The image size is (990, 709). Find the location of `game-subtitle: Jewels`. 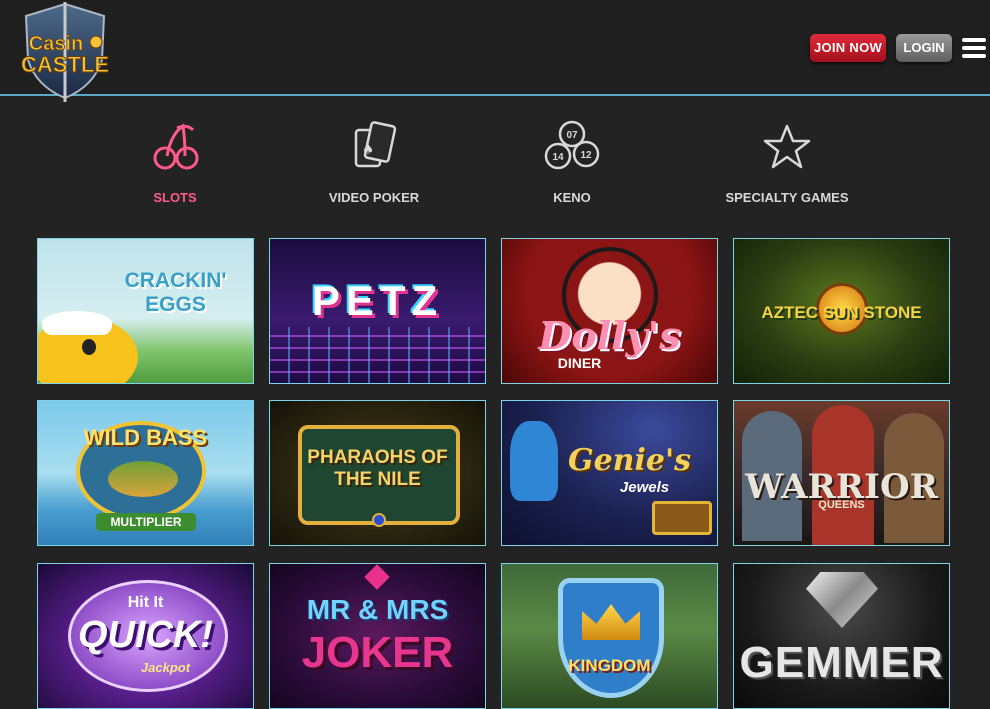

game-subtitle: Jewels is located at coordinates (644, 487).